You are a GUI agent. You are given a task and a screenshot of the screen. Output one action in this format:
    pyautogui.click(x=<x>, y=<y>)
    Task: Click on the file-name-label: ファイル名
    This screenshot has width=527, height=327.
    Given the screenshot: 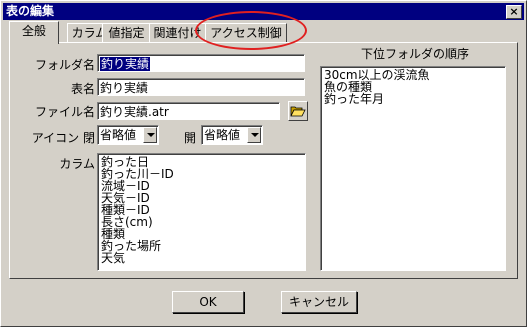 What is the action you would take?
    pyautogui.click(x=64, y=112)
    